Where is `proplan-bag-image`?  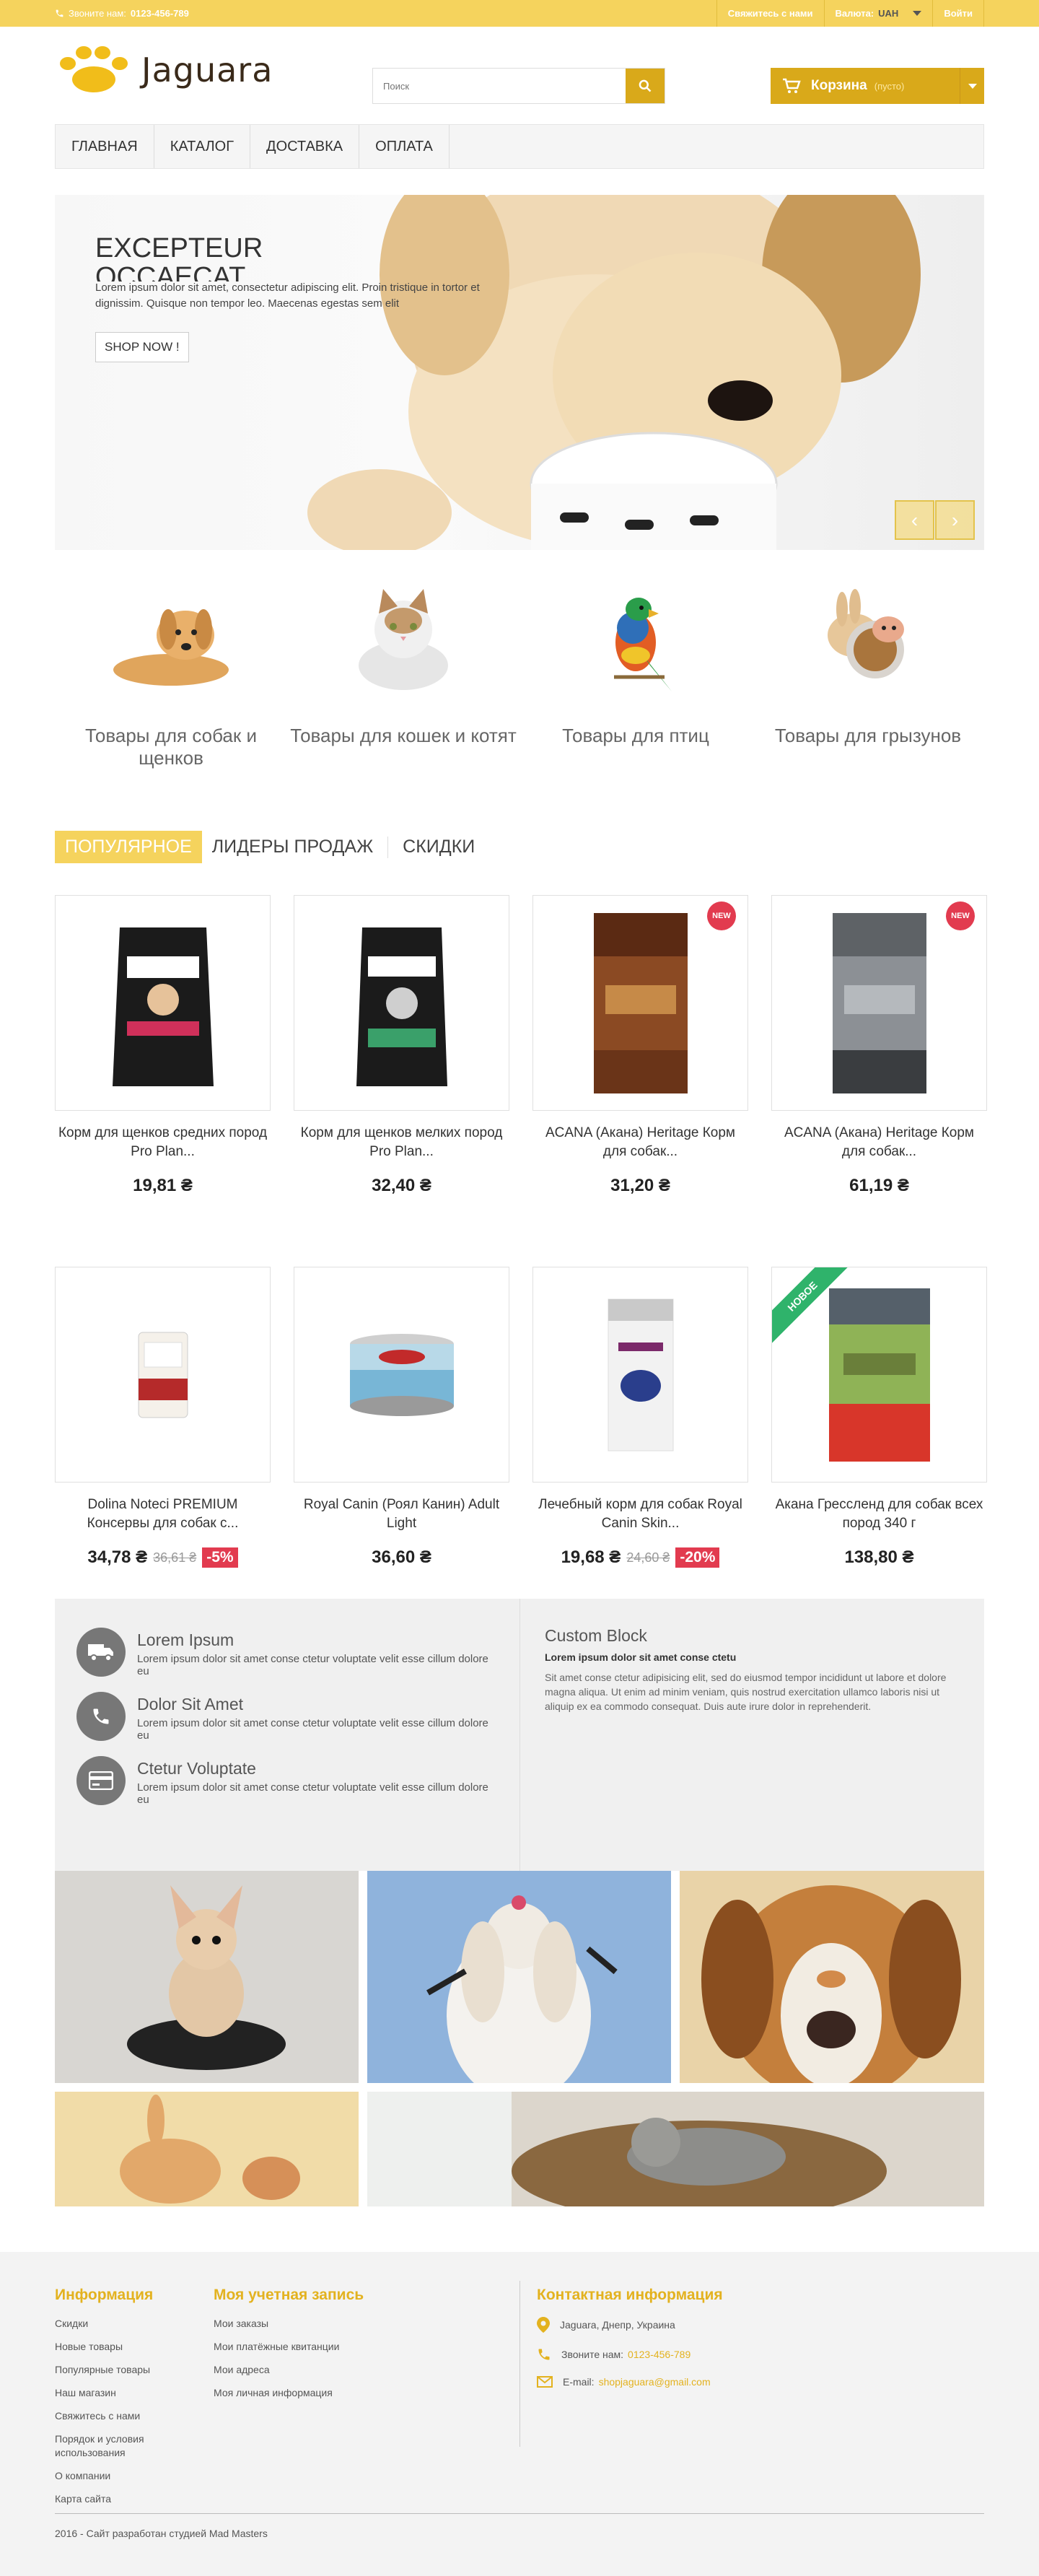
proplan-bag-image is located at coordinates (401, 1006).